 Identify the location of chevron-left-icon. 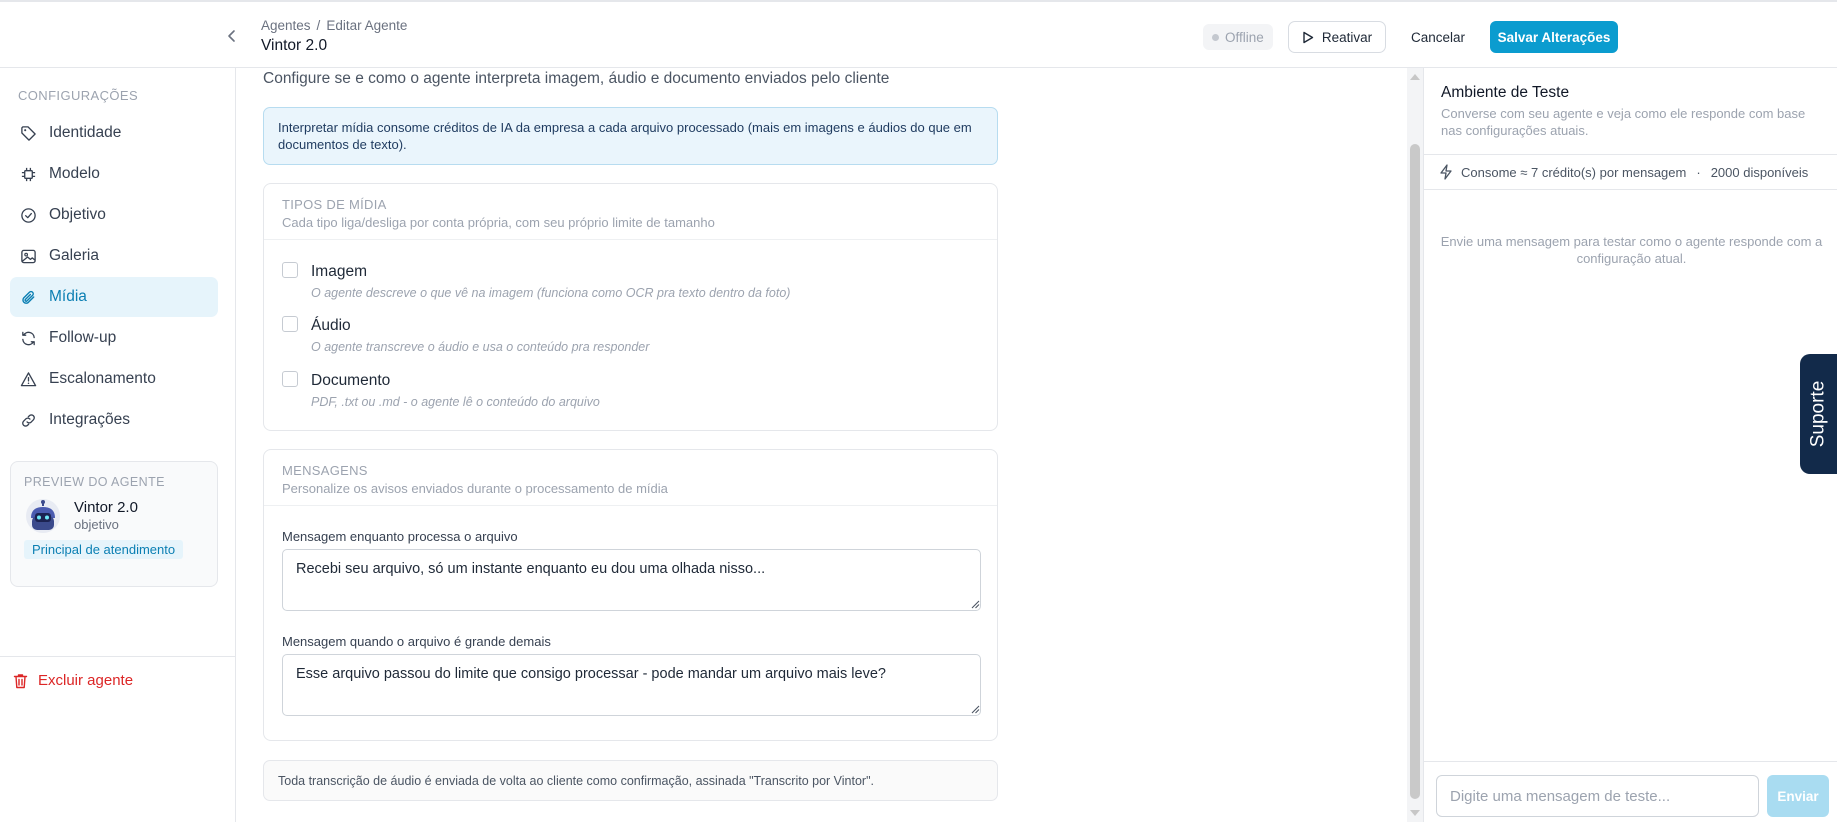
(231, 36).